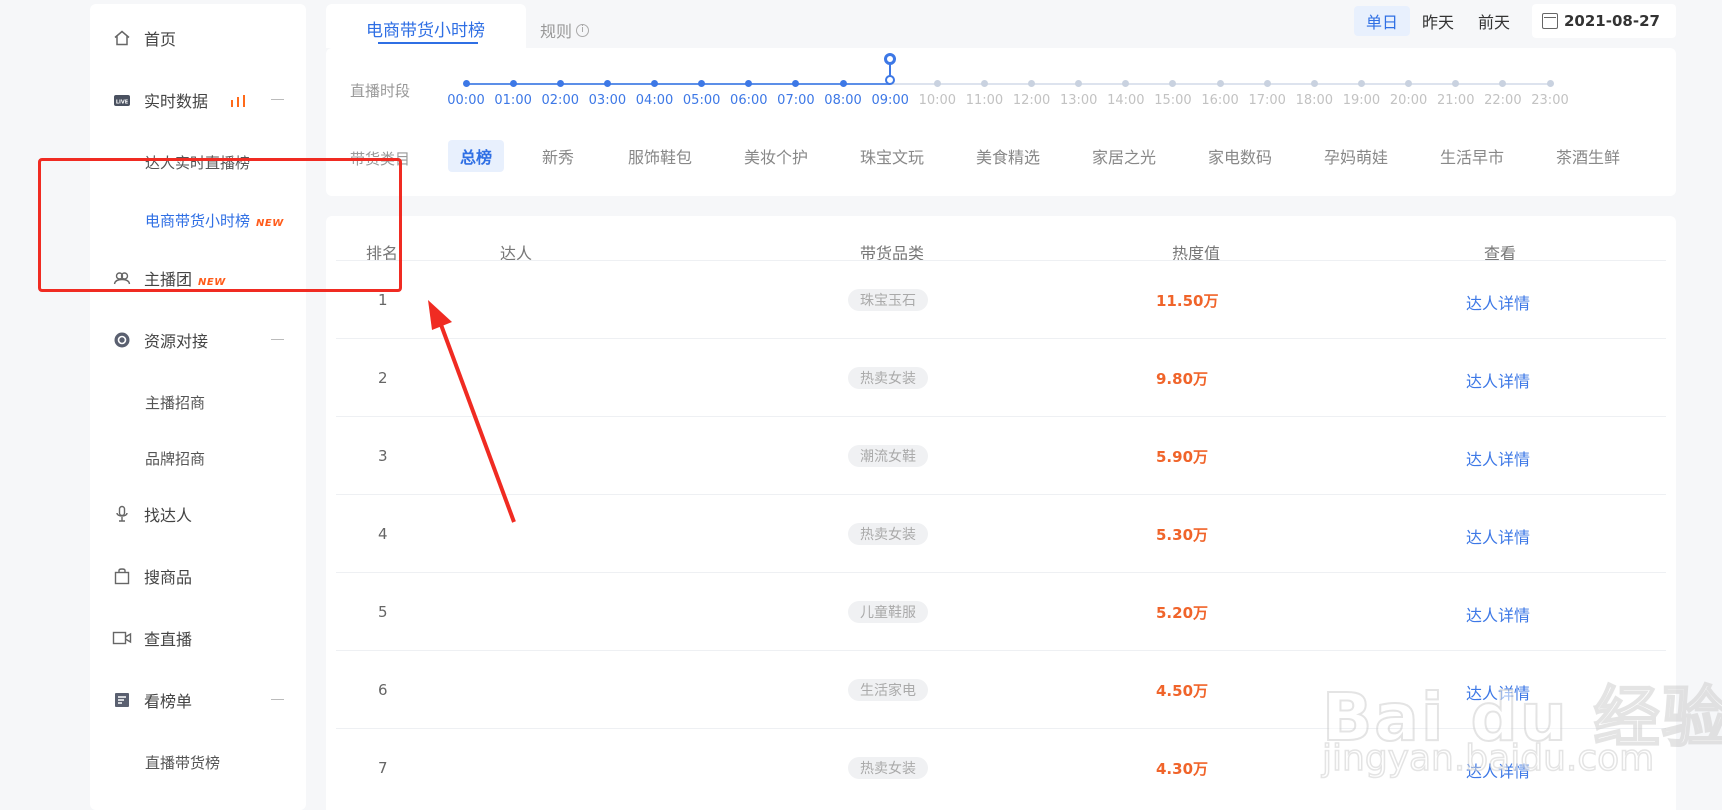 This screenshot has width=1722, height=810. I want to click on tab-rules: 规则 i, so click(565, 30).